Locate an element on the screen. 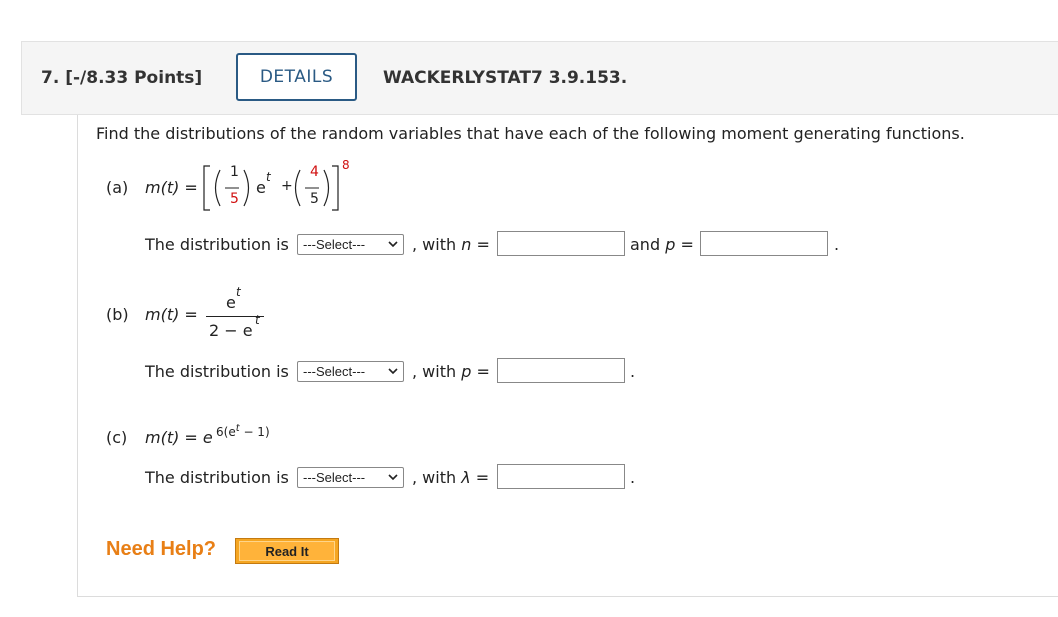  part-c-label: (c) is located at coordinates (117, 437).